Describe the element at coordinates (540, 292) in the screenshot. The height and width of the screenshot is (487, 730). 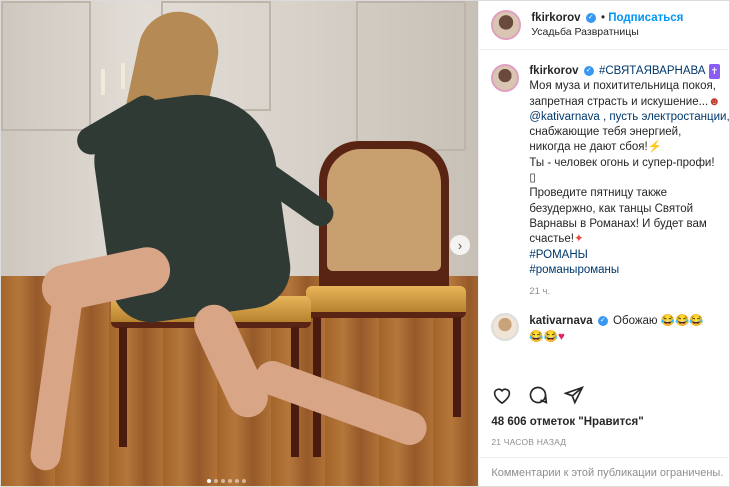
I see `caption-time: 21 ч.` at that location.